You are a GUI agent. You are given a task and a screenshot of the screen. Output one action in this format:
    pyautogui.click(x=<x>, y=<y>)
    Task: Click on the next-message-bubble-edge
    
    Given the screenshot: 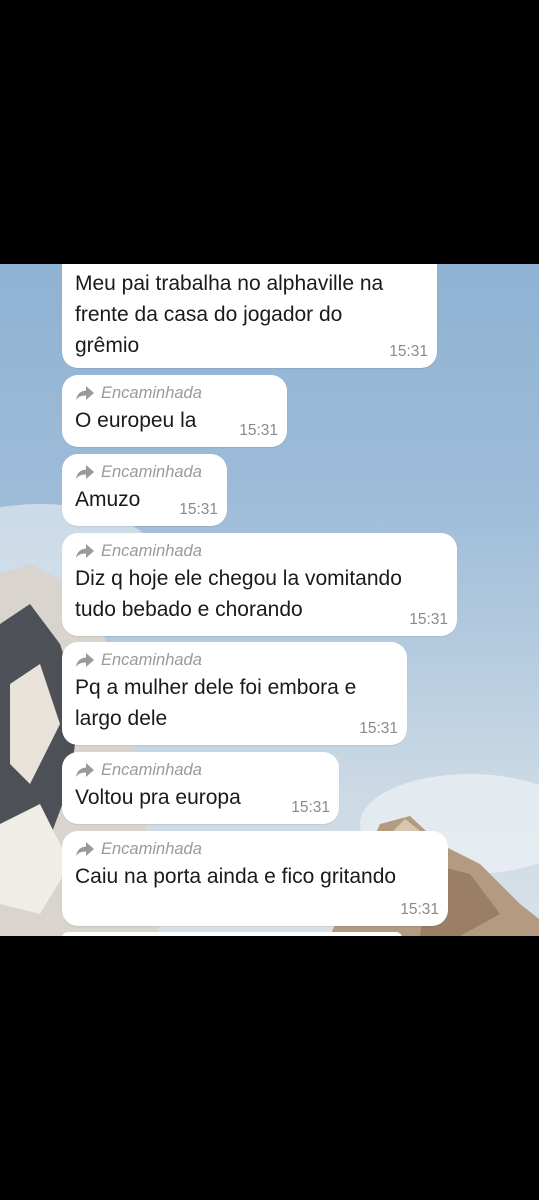 What is the action you would take?
    pyautogui.click(x=232, y=934)
    